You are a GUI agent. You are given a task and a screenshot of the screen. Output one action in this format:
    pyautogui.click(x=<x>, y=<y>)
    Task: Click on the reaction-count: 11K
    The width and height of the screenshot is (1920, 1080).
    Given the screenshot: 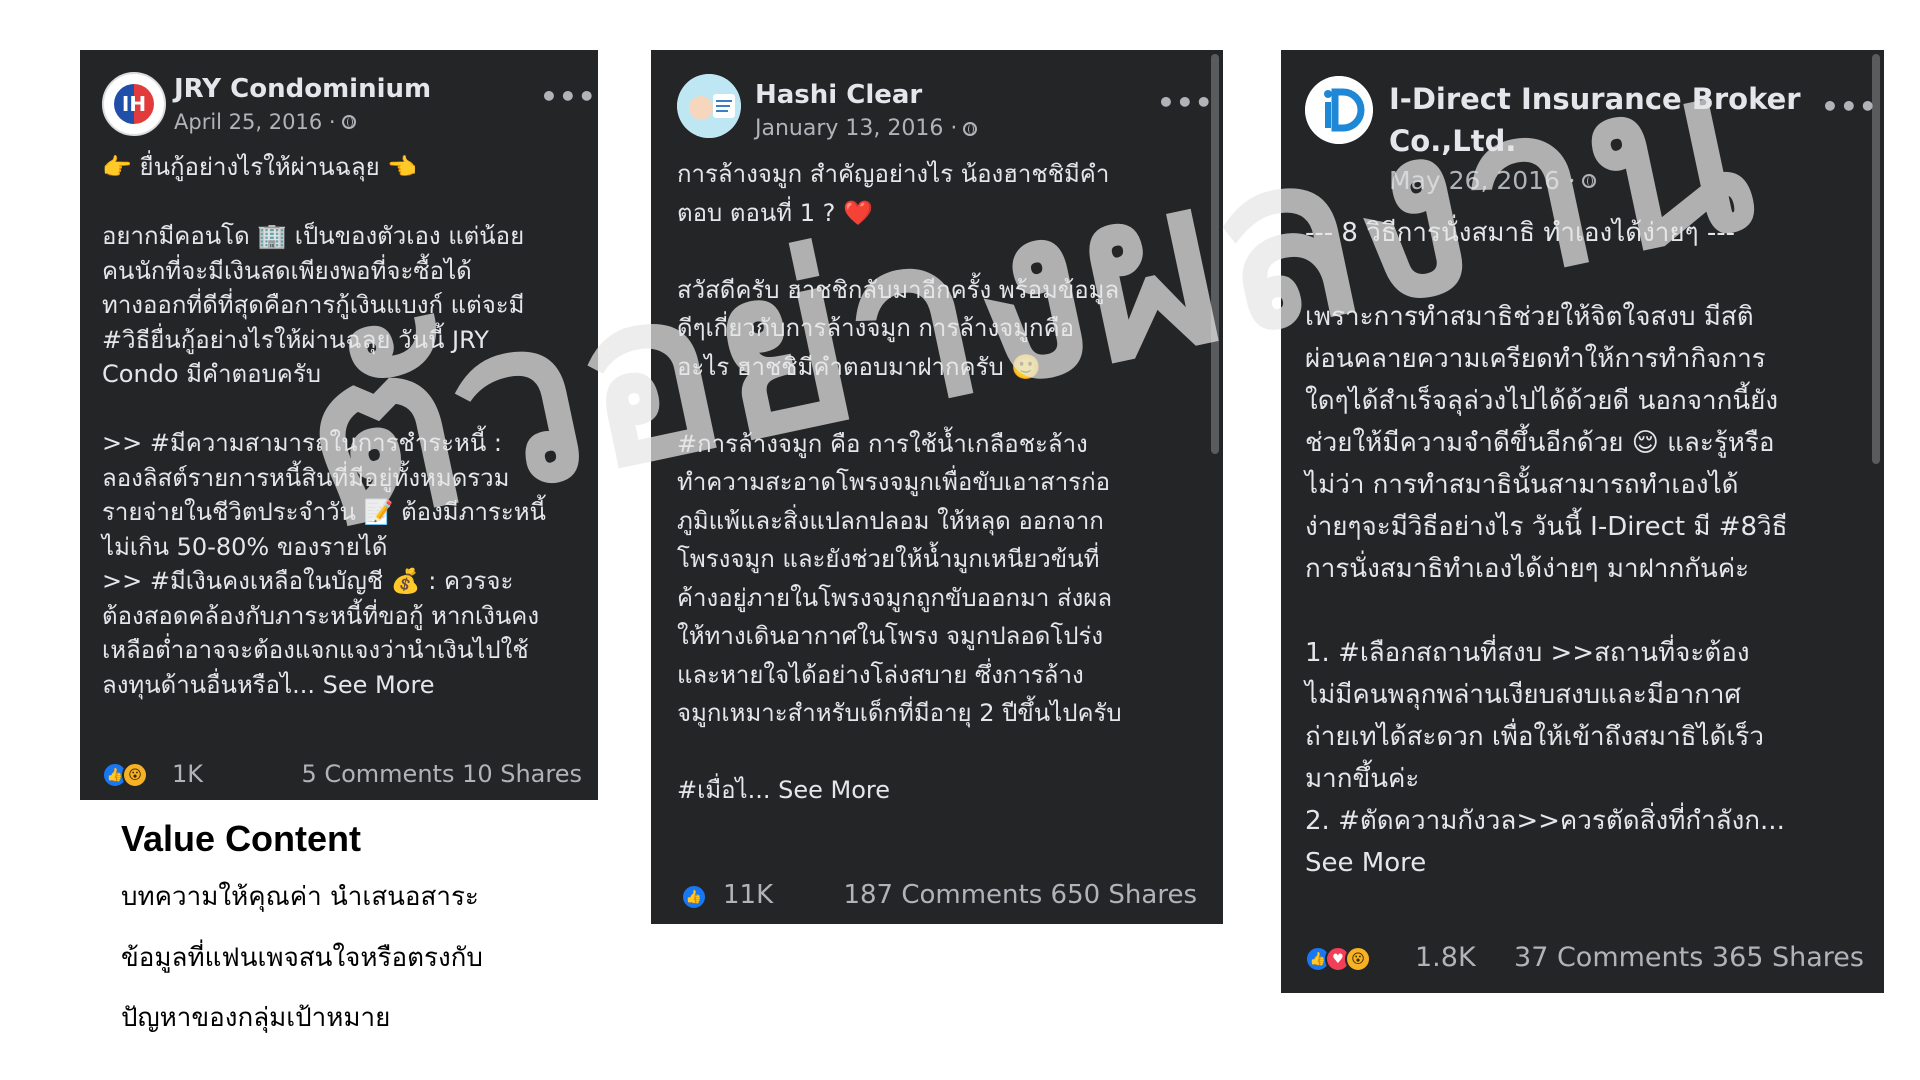 What is the action you would take?
    pyautogui.click(x=748, y=895)
    